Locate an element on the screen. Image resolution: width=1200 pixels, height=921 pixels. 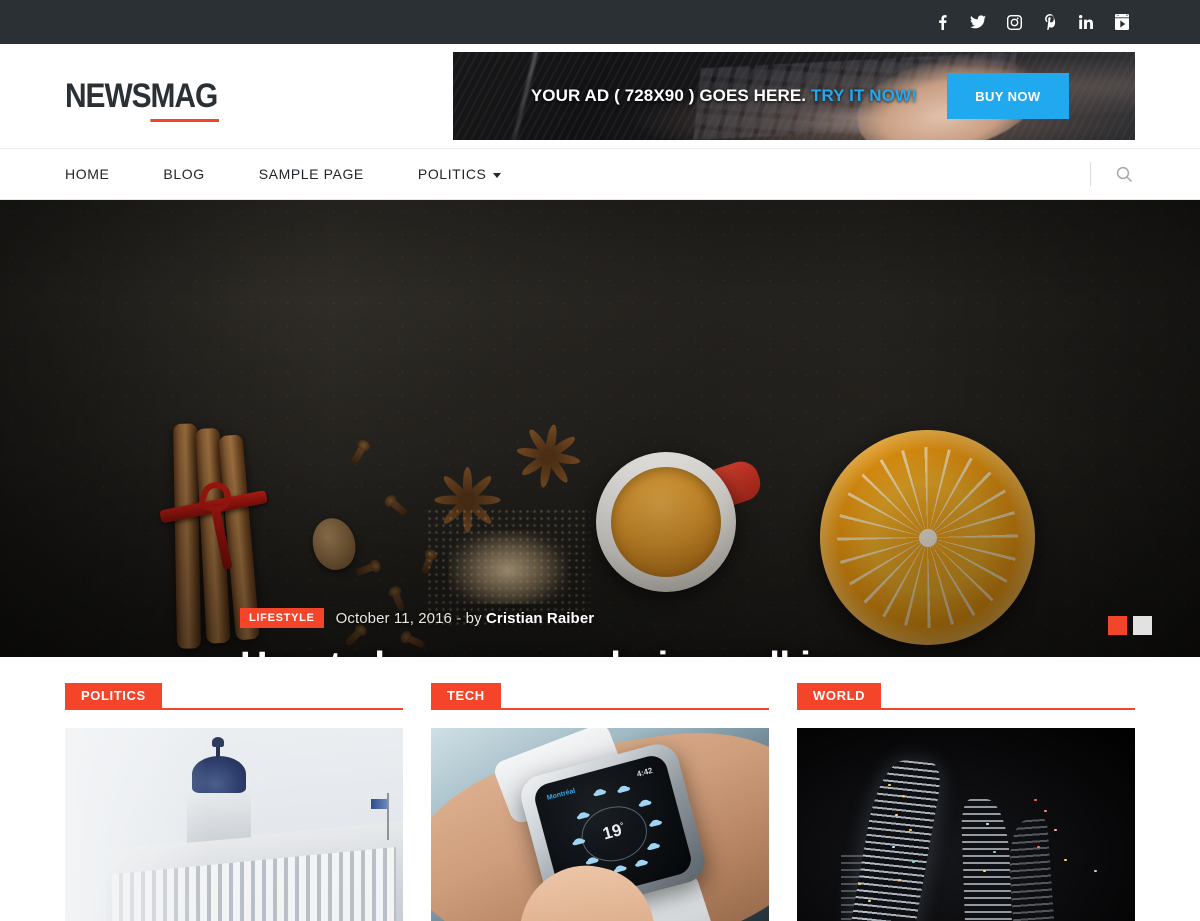
nav-right is located at coordinates (1112, 174).